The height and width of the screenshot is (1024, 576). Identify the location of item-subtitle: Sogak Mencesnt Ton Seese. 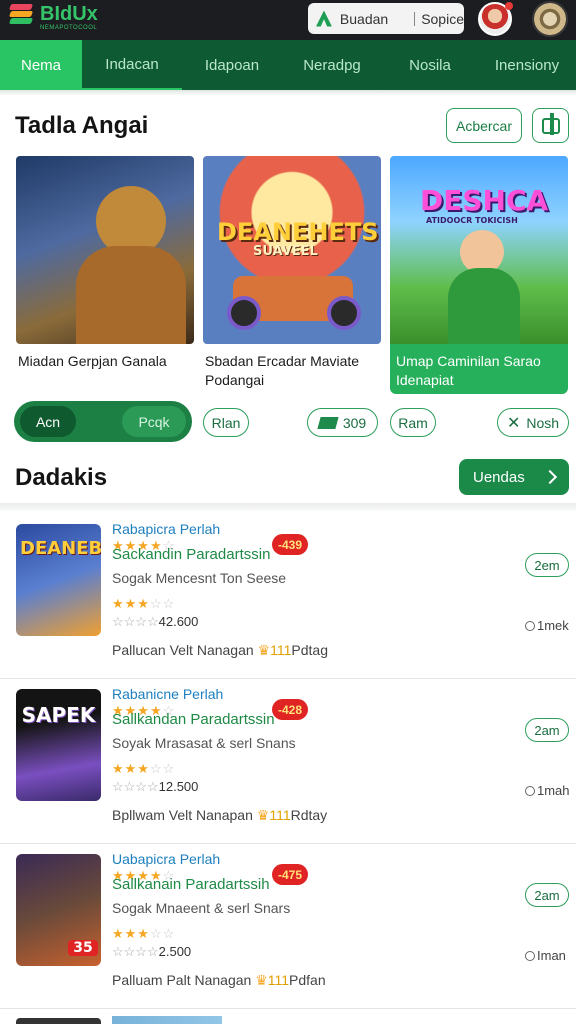
(199, 578).